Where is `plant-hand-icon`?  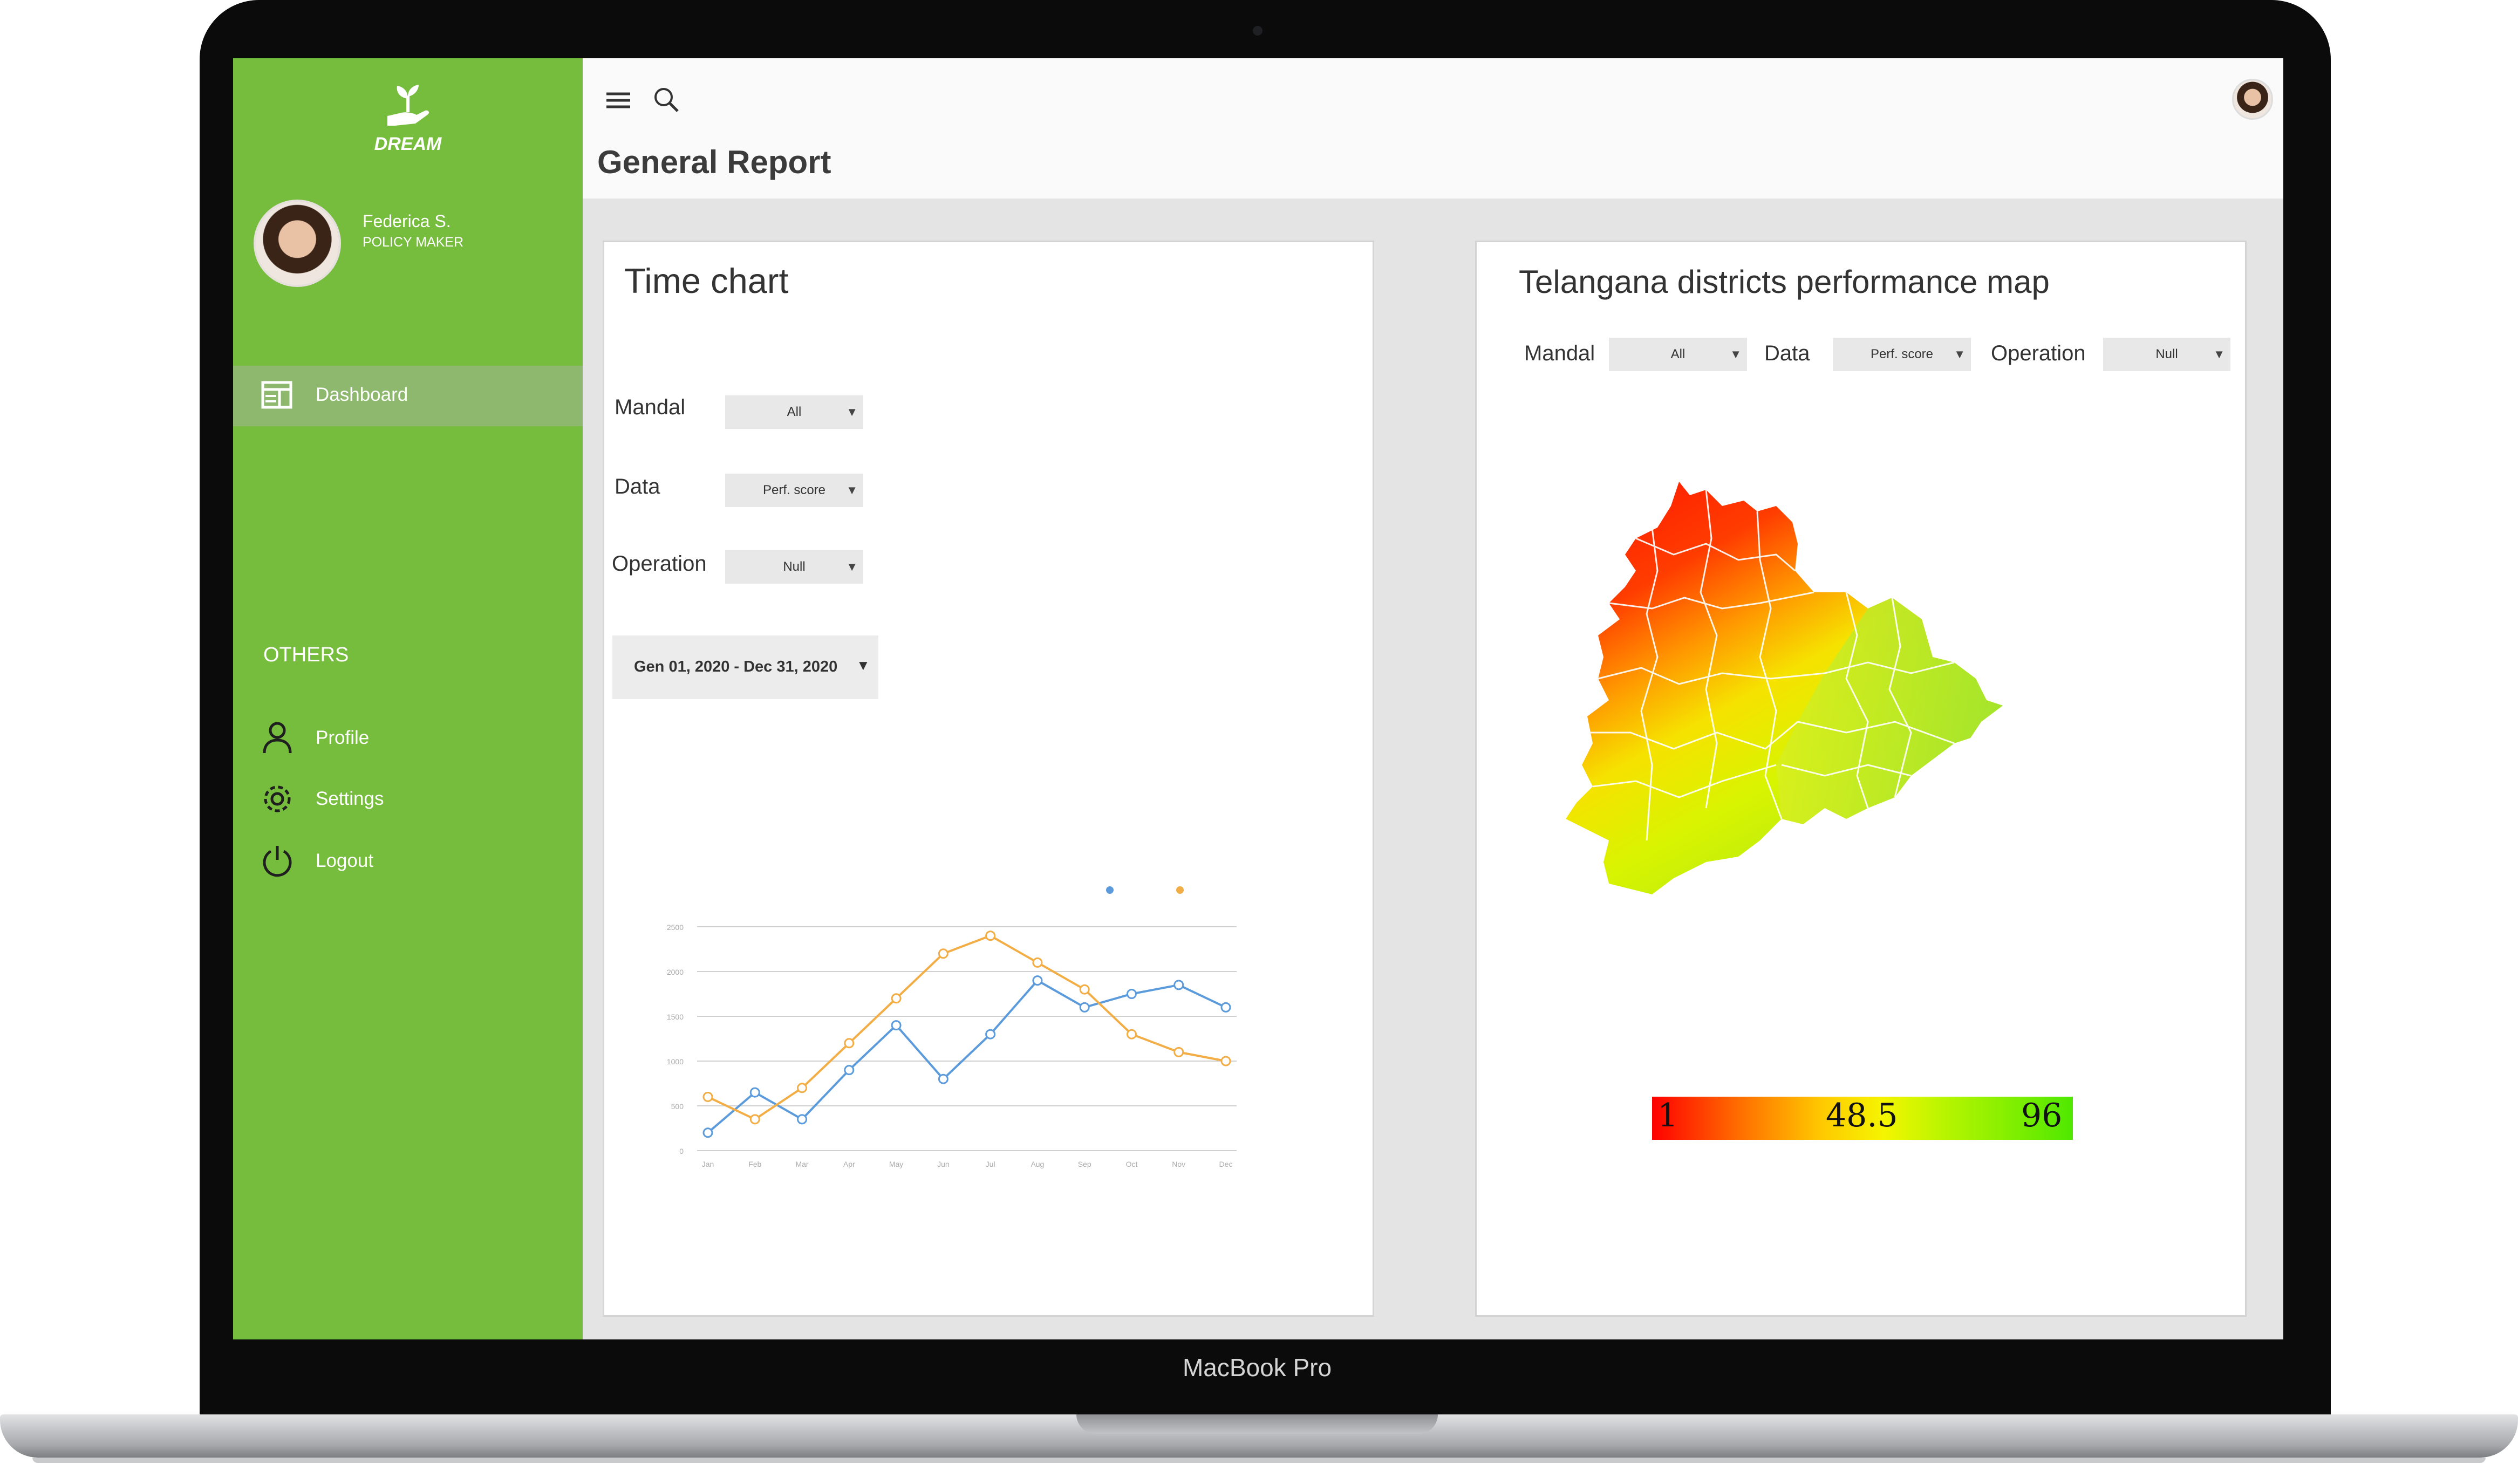 plant-hand-icon is located at coordinates (408, 109).